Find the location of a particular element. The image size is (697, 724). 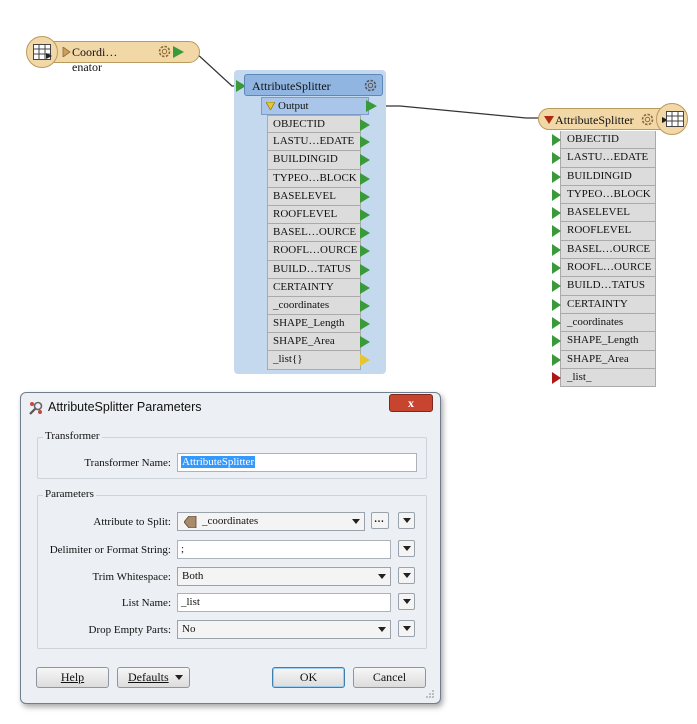

splitter-port: LASTU…EDATE is located at coordinates (318, 142).